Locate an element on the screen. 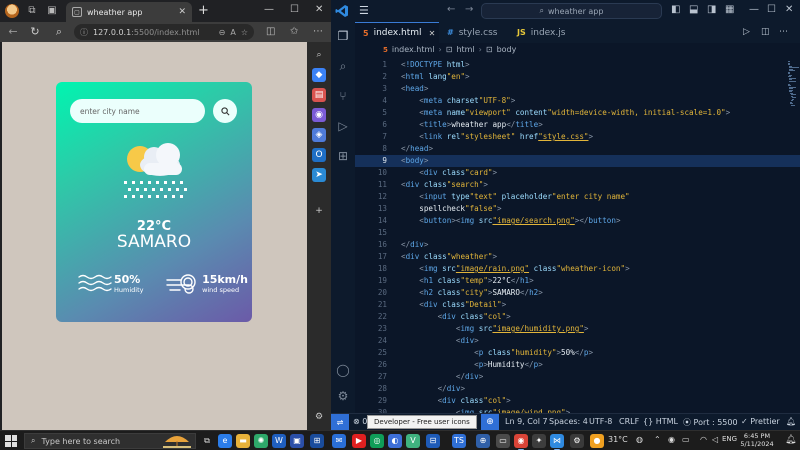 The width and height of the screenshot is (800, 450). prettier-status: ✓ Prettier is located at coordinates (760, 421).